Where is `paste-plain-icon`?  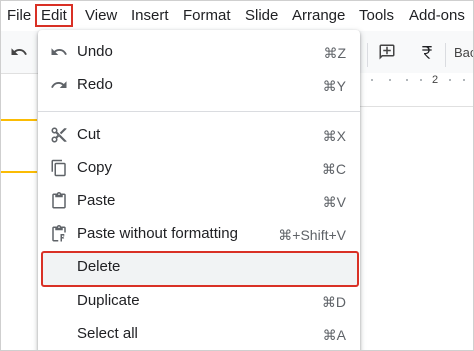 paste-plain-icon is located at coordinates (59, 234).